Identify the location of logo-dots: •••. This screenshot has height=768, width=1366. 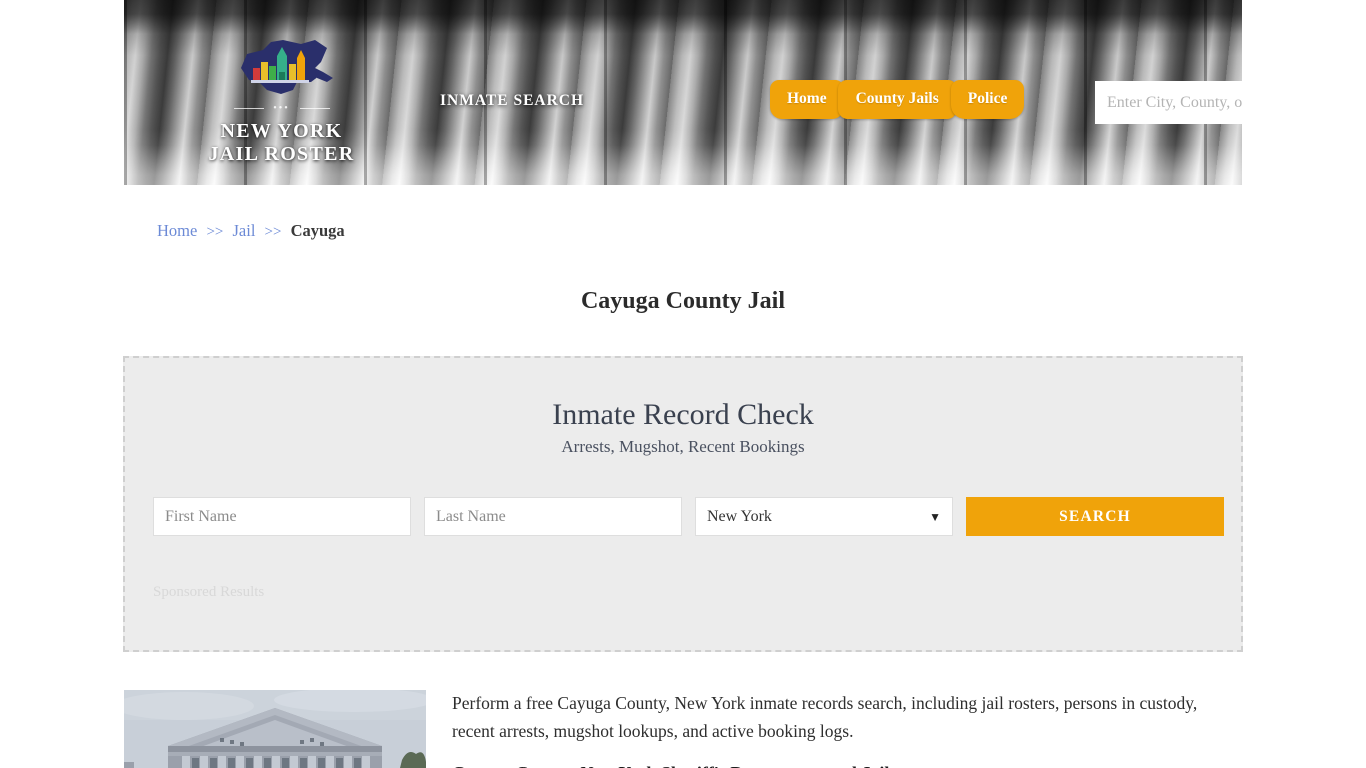
(281, 108).